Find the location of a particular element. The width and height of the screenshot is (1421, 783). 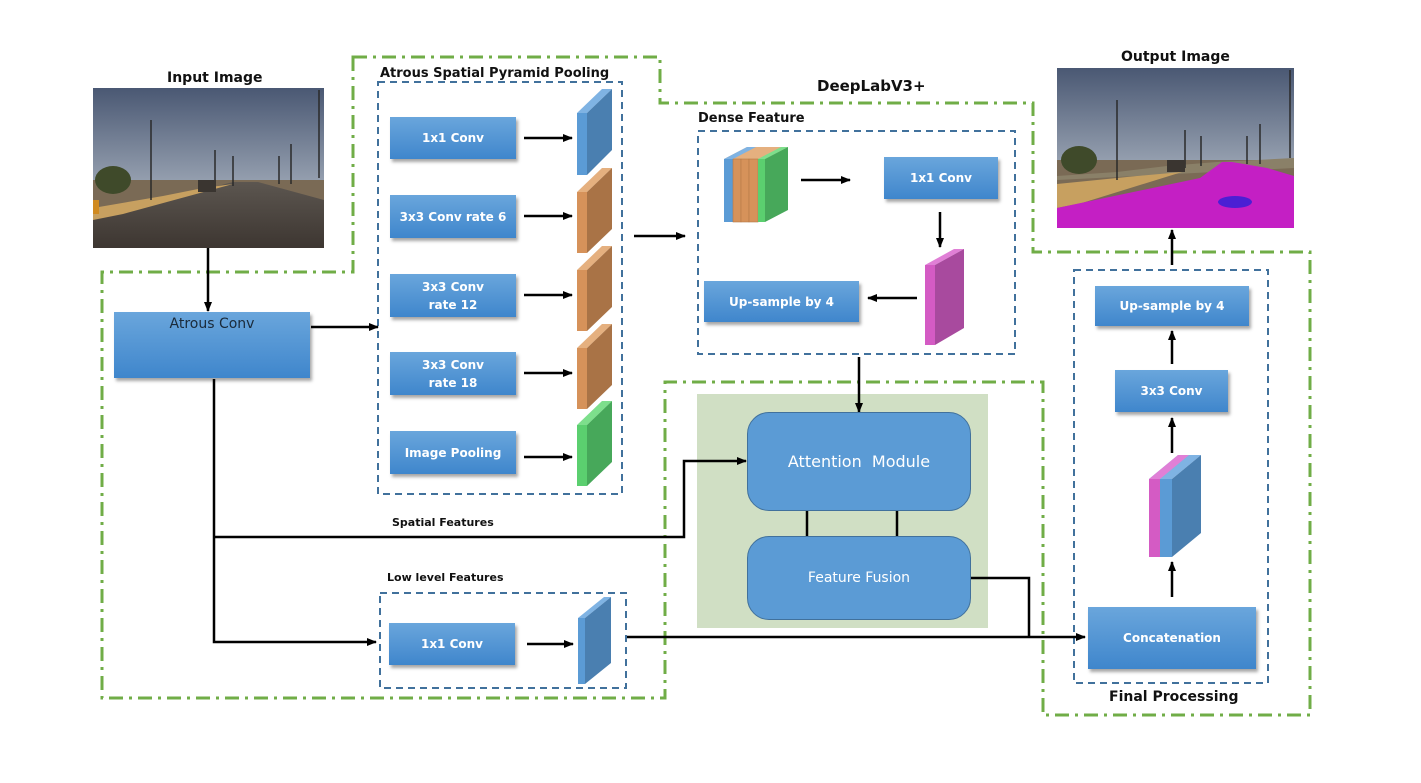

dense-upsample-label: Up-sample by 4 is located at coordinates (781, 301).